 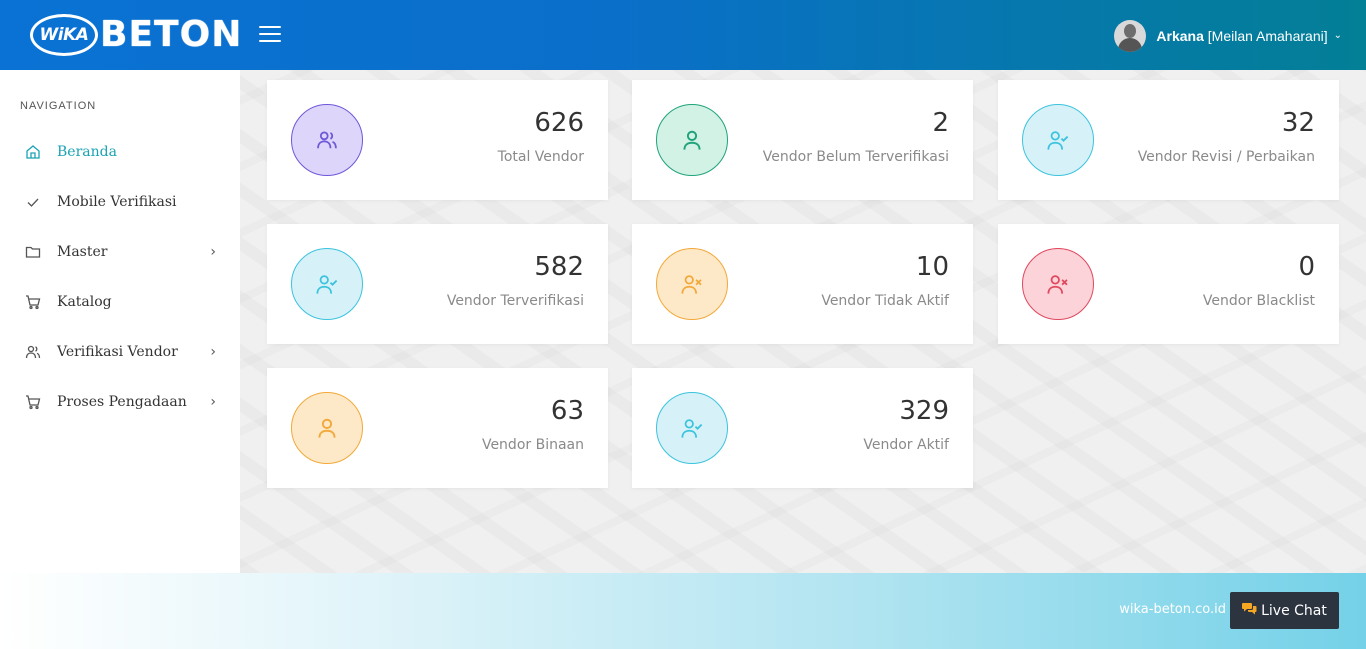 I want to click on stat-card-vendor-belum-terverifikasi: 2 Vendor Belum Terverifikasi, so click(x=802, y=140).